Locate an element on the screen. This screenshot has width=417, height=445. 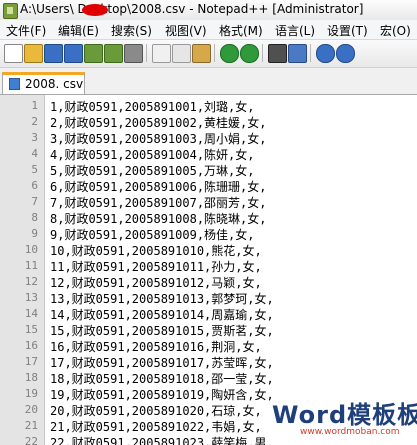
editor-line: 12 12,财政0591,2005891012,马颖,女, is located at coordinates (208, 282).